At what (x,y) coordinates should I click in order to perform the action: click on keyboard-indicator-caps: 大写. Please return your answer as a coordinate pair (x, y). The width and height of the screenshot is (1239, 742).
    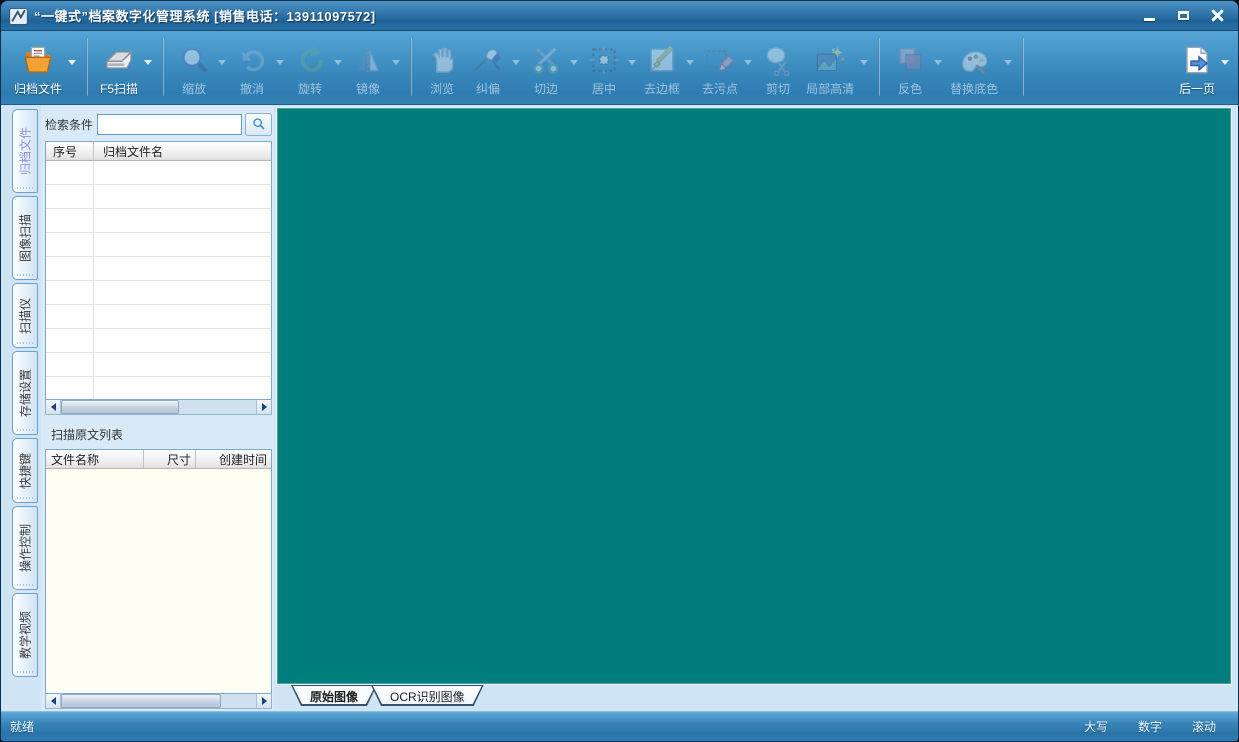
    Looking at the image, I should click on (1095, 727).